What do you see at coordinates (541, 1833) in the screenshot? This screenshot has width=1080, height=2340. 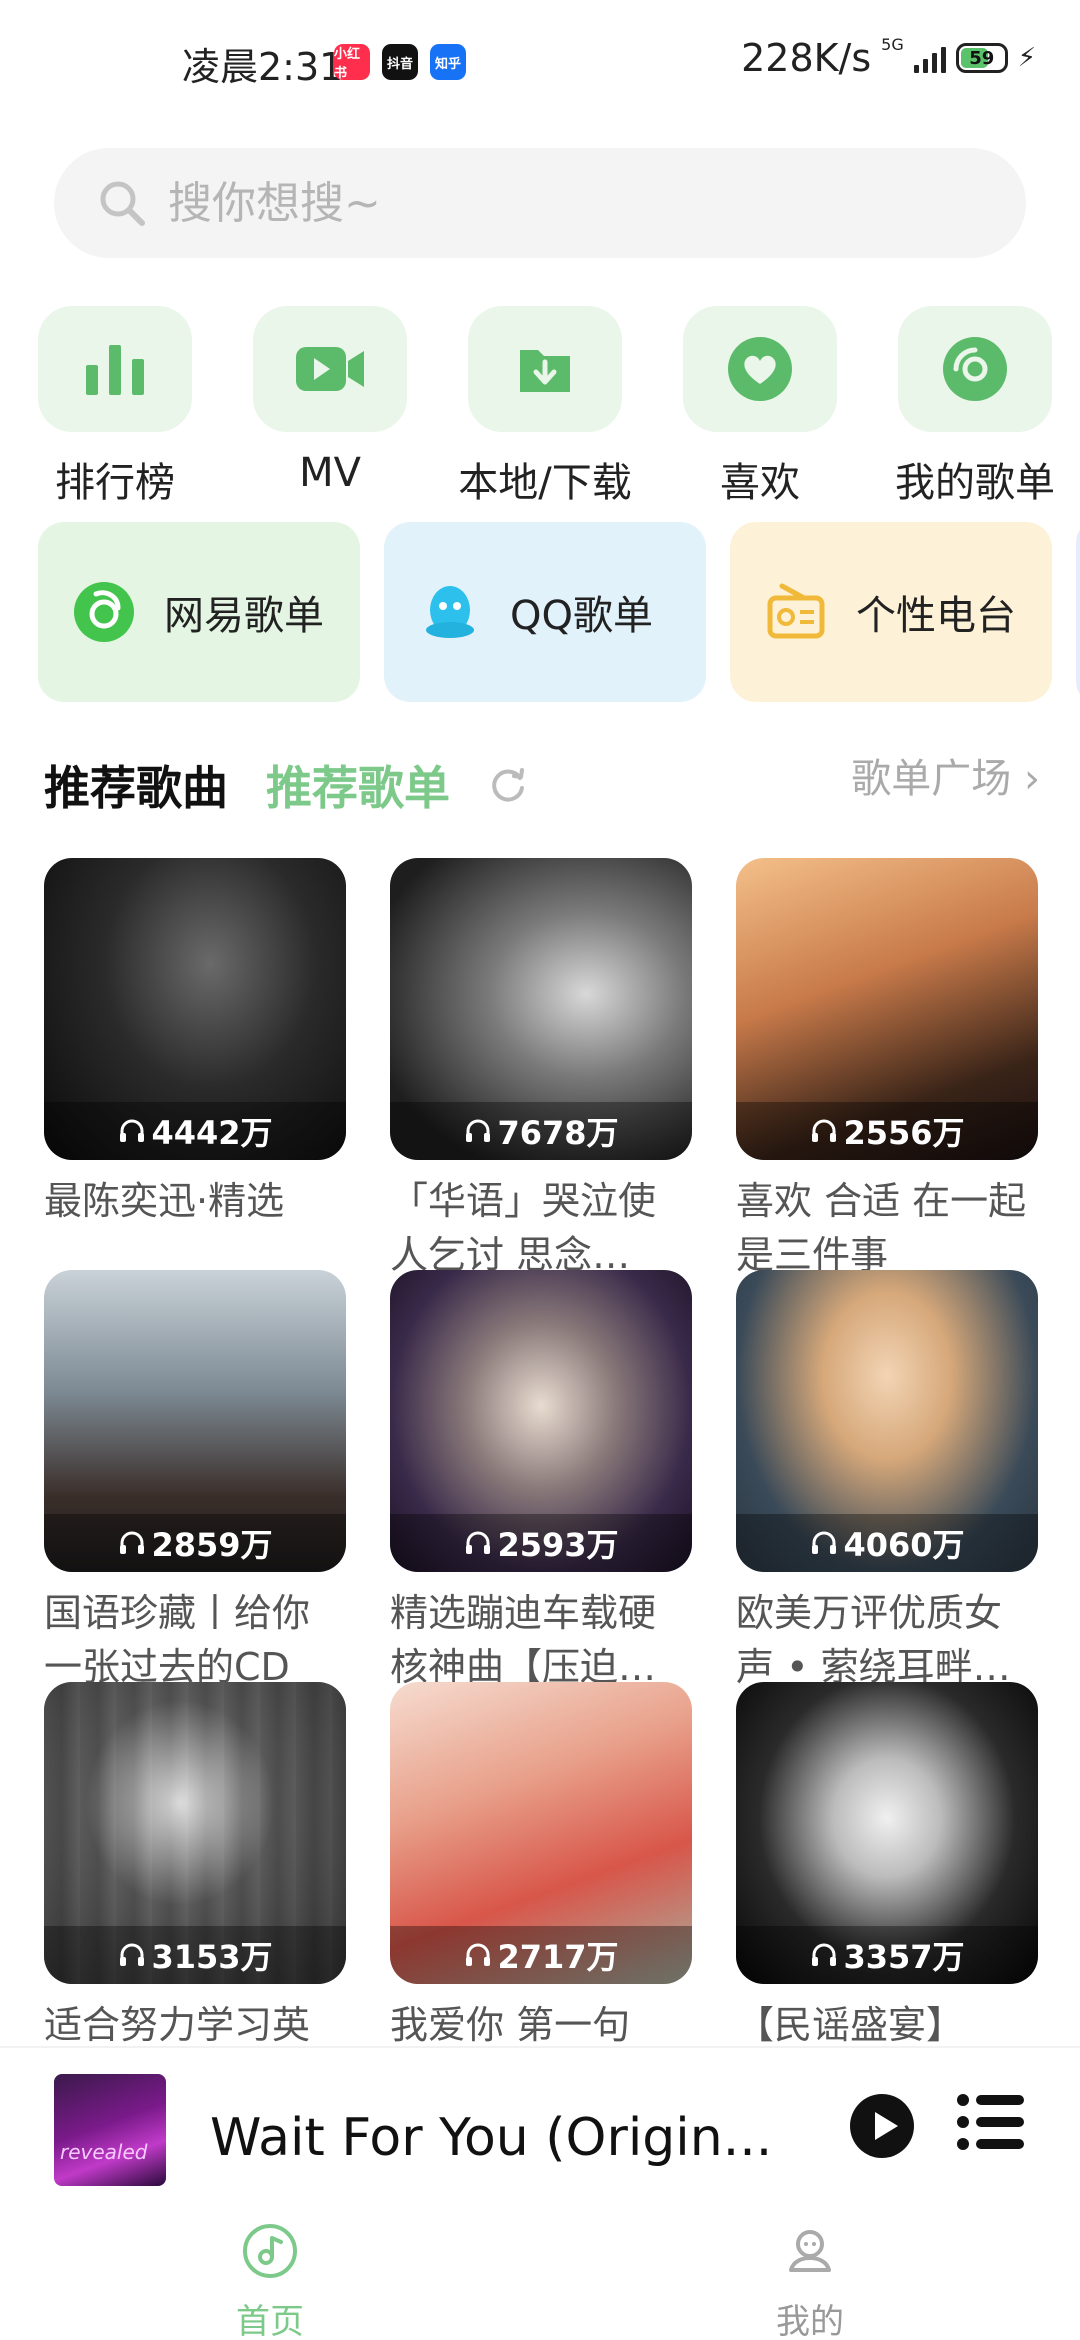 I see `playlist-cover: 2717万` at bounding box center [541, 1833].